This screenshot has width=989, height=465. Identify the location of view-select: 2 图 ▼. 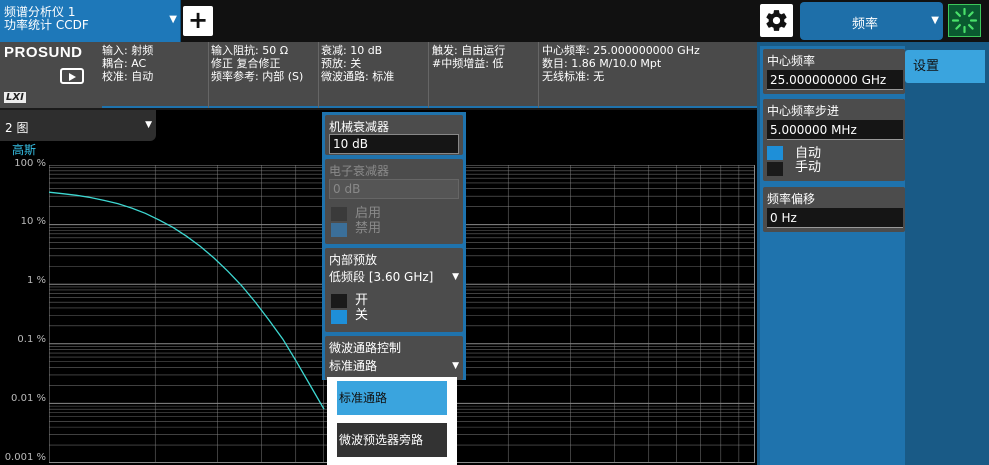
(78, 125).